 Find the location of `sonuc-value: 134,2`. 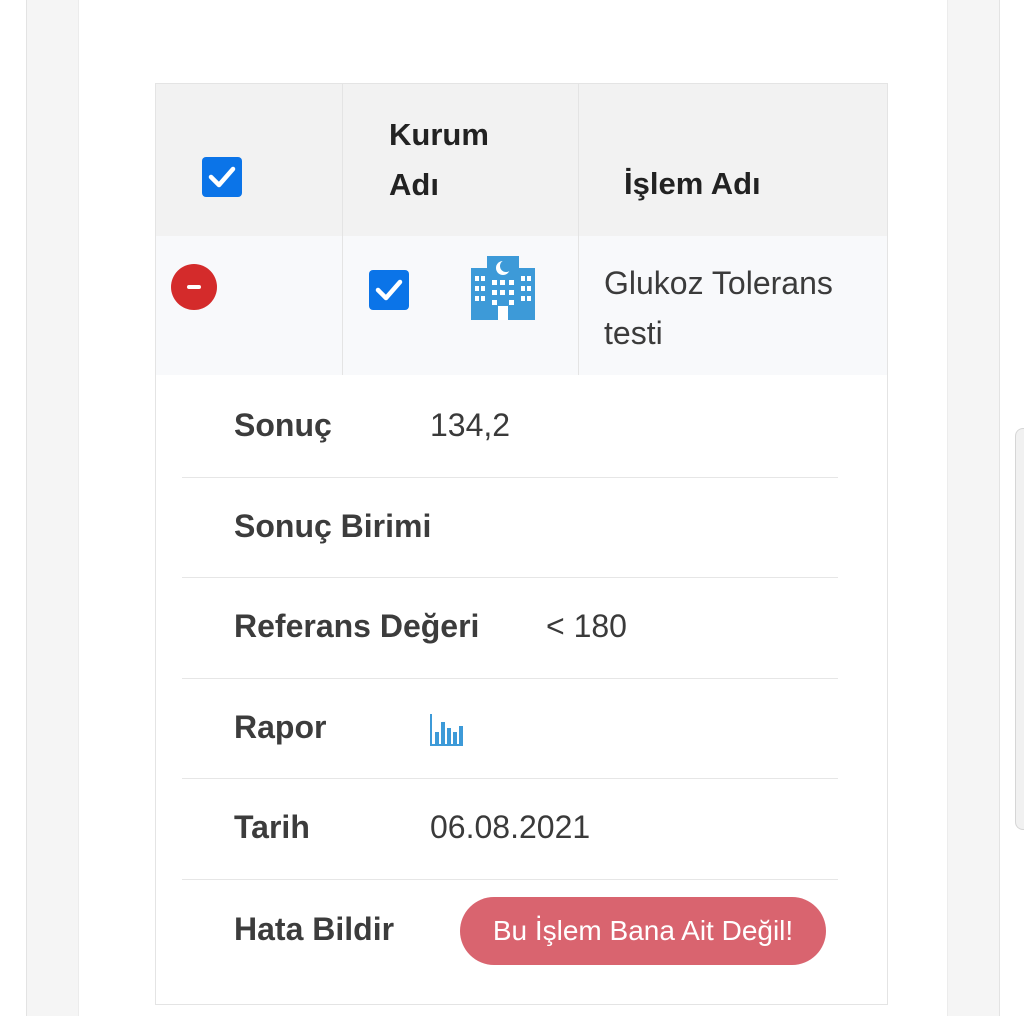

sonuc-value: 134,2 is located at coordinates (470, 425).